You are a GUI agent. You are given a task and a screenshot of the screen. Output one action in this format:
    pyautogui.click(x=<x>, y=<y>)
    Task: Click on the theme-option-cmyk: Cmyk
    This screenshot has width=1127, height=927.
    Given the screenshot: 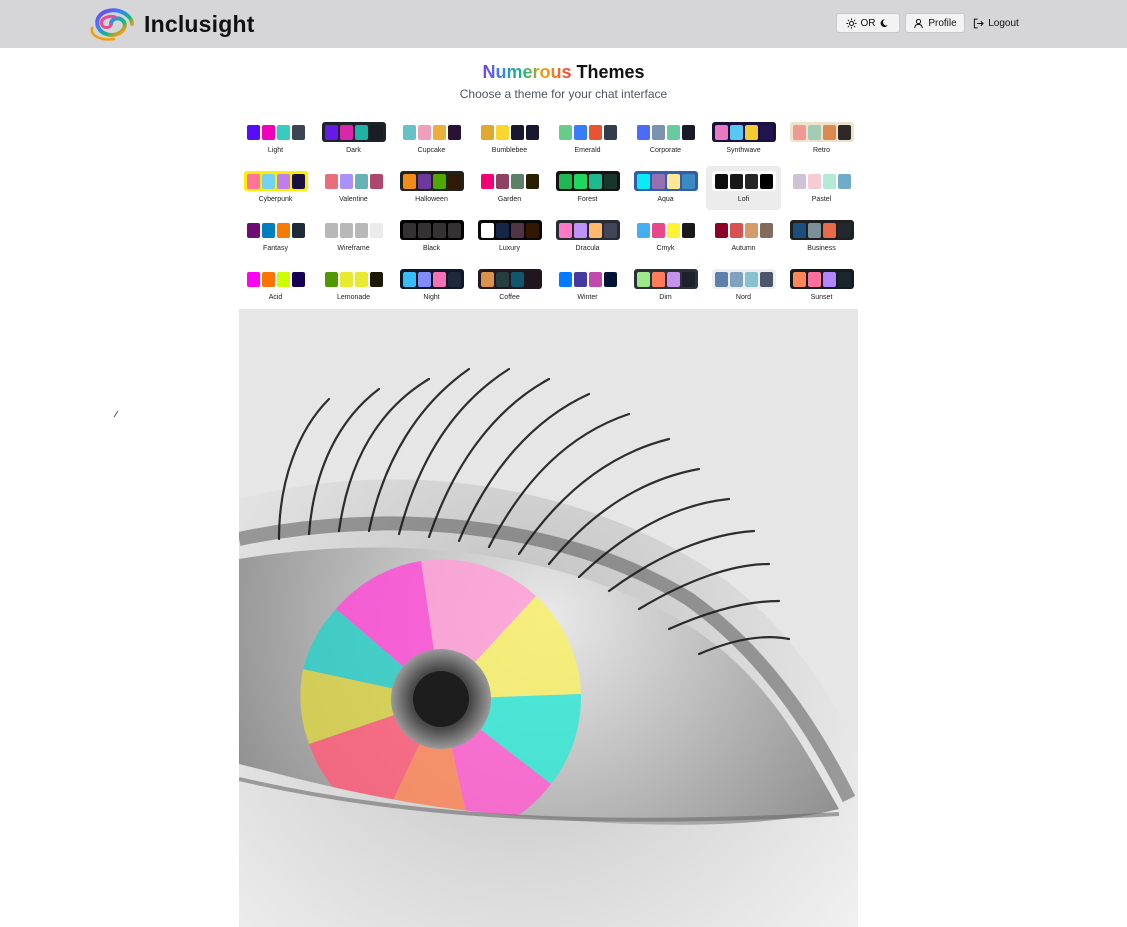 What is the action you would take?
    pyautogui.click(x=665, y=237)
    